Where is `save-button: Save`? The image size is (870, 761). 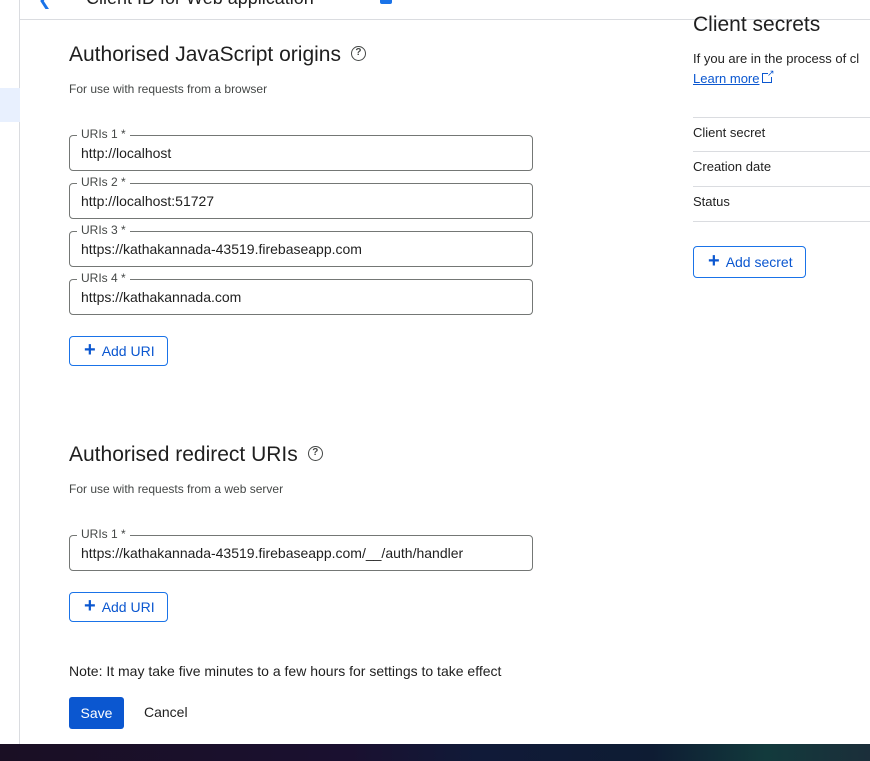 save-button: Save is located at coordinates (96, 713).